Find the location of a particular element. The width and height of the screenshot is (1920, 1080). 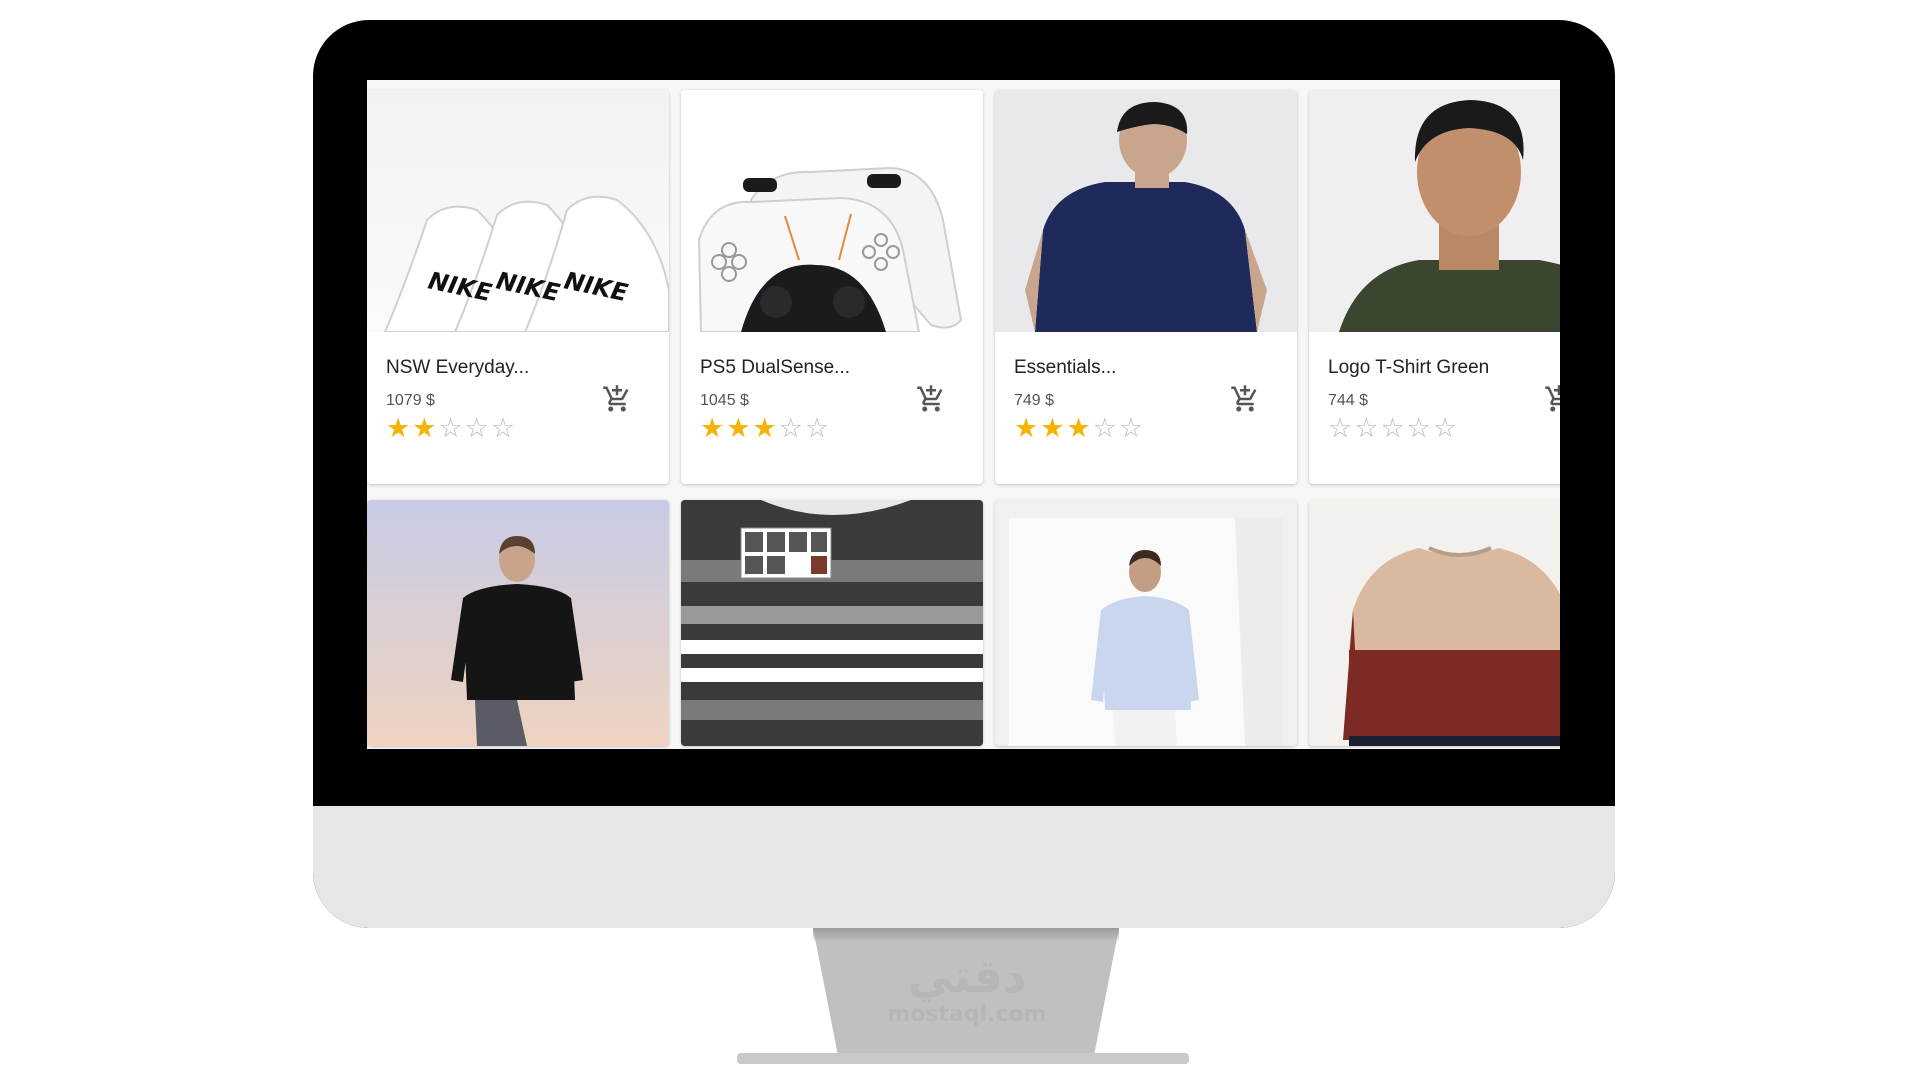

product-price: 749 $ is located at coordinates (1034, 400).